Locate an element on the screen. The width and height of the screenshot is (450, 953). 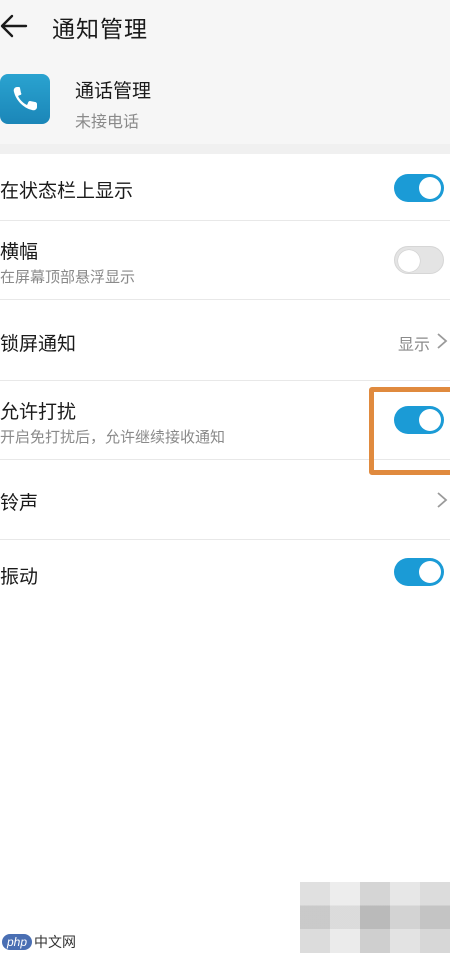
lock-screen-value: 显示 is located at coordinates (413, 344).